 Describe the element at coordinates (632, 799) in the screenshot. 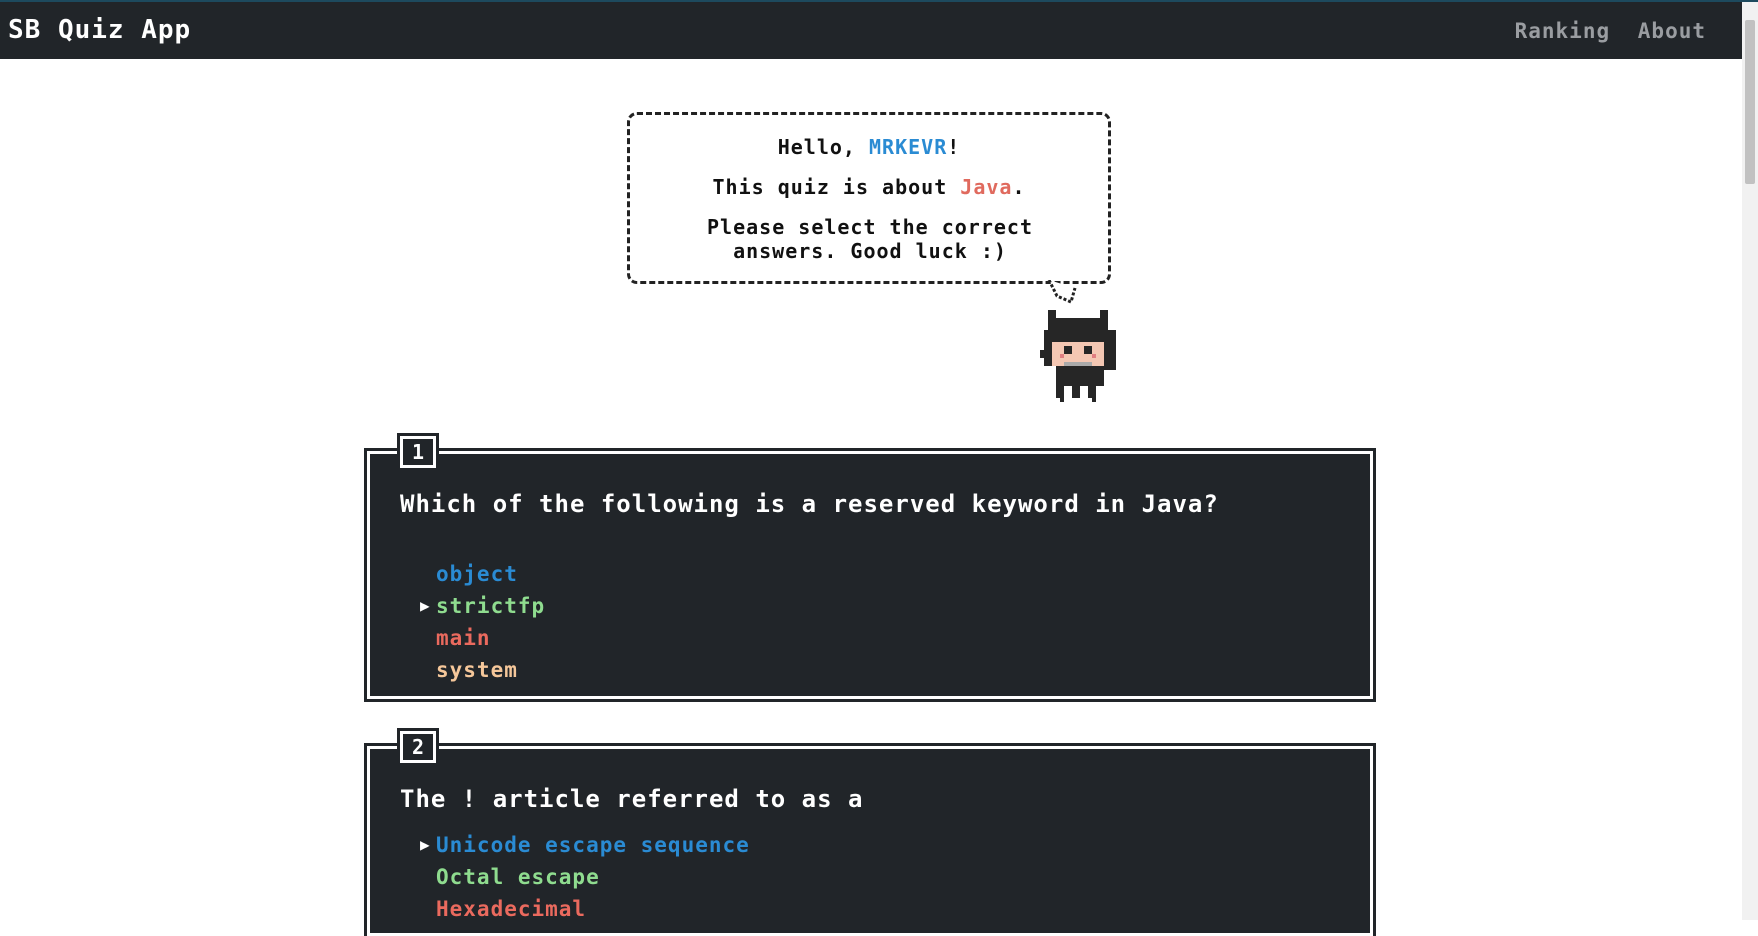

I see `question-text: The ! article referred to as a` at that location.